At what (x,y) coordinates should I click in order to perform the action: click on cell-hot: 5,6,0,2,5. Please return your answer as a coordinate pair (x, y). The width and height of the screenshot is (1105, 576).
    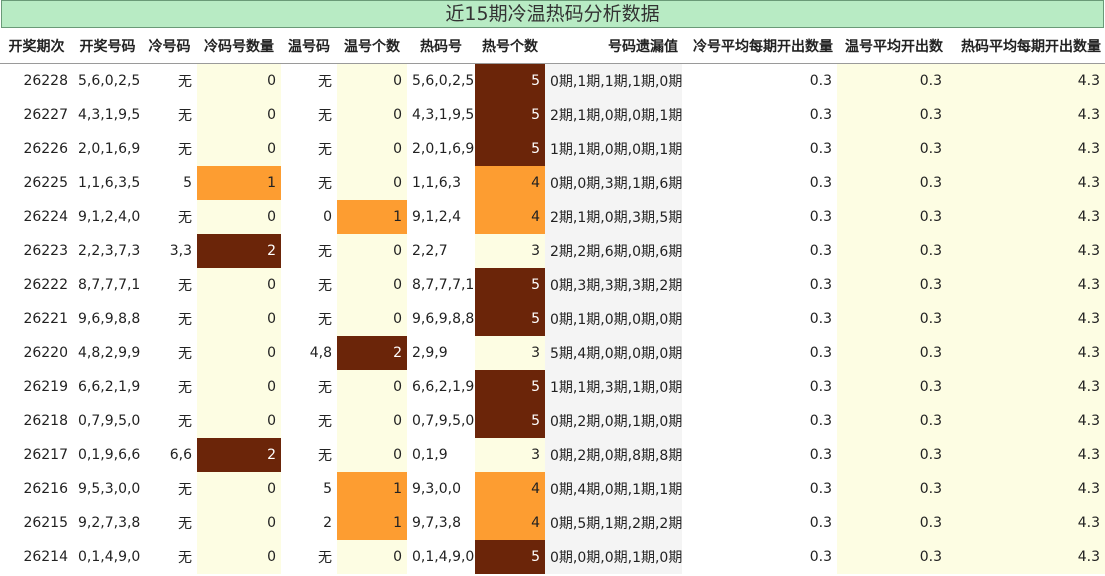
    Looking at the image, I should click on (443, 81).